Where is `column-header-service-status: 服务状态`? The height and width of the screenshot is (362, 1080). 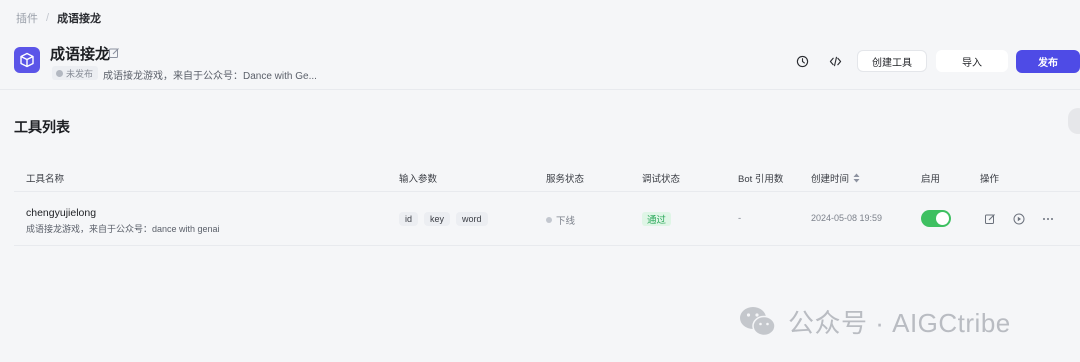 column-header-service-status: 服务状态 is located at coordinates (565, 179).